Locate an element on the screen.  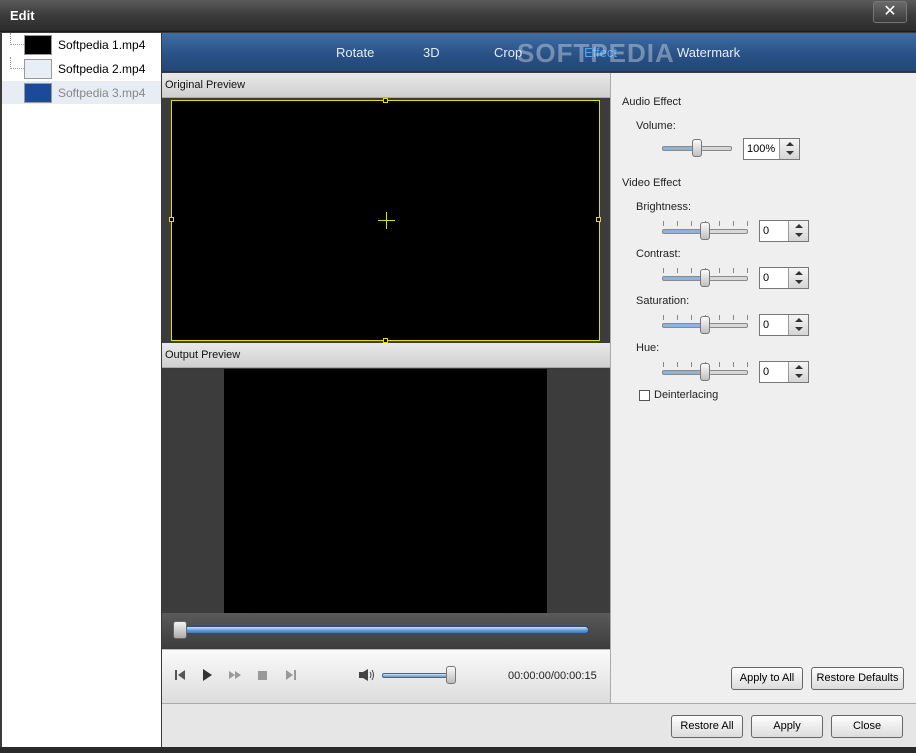
crosshair-icon is located at coordinates (386, 220).